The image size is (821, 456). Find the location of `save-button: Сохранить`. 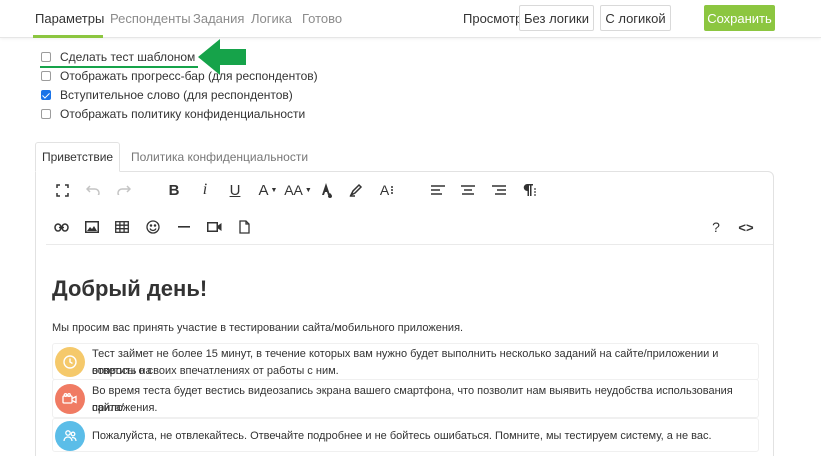

save-button: Сохранить is located at coordinates (739, 18).